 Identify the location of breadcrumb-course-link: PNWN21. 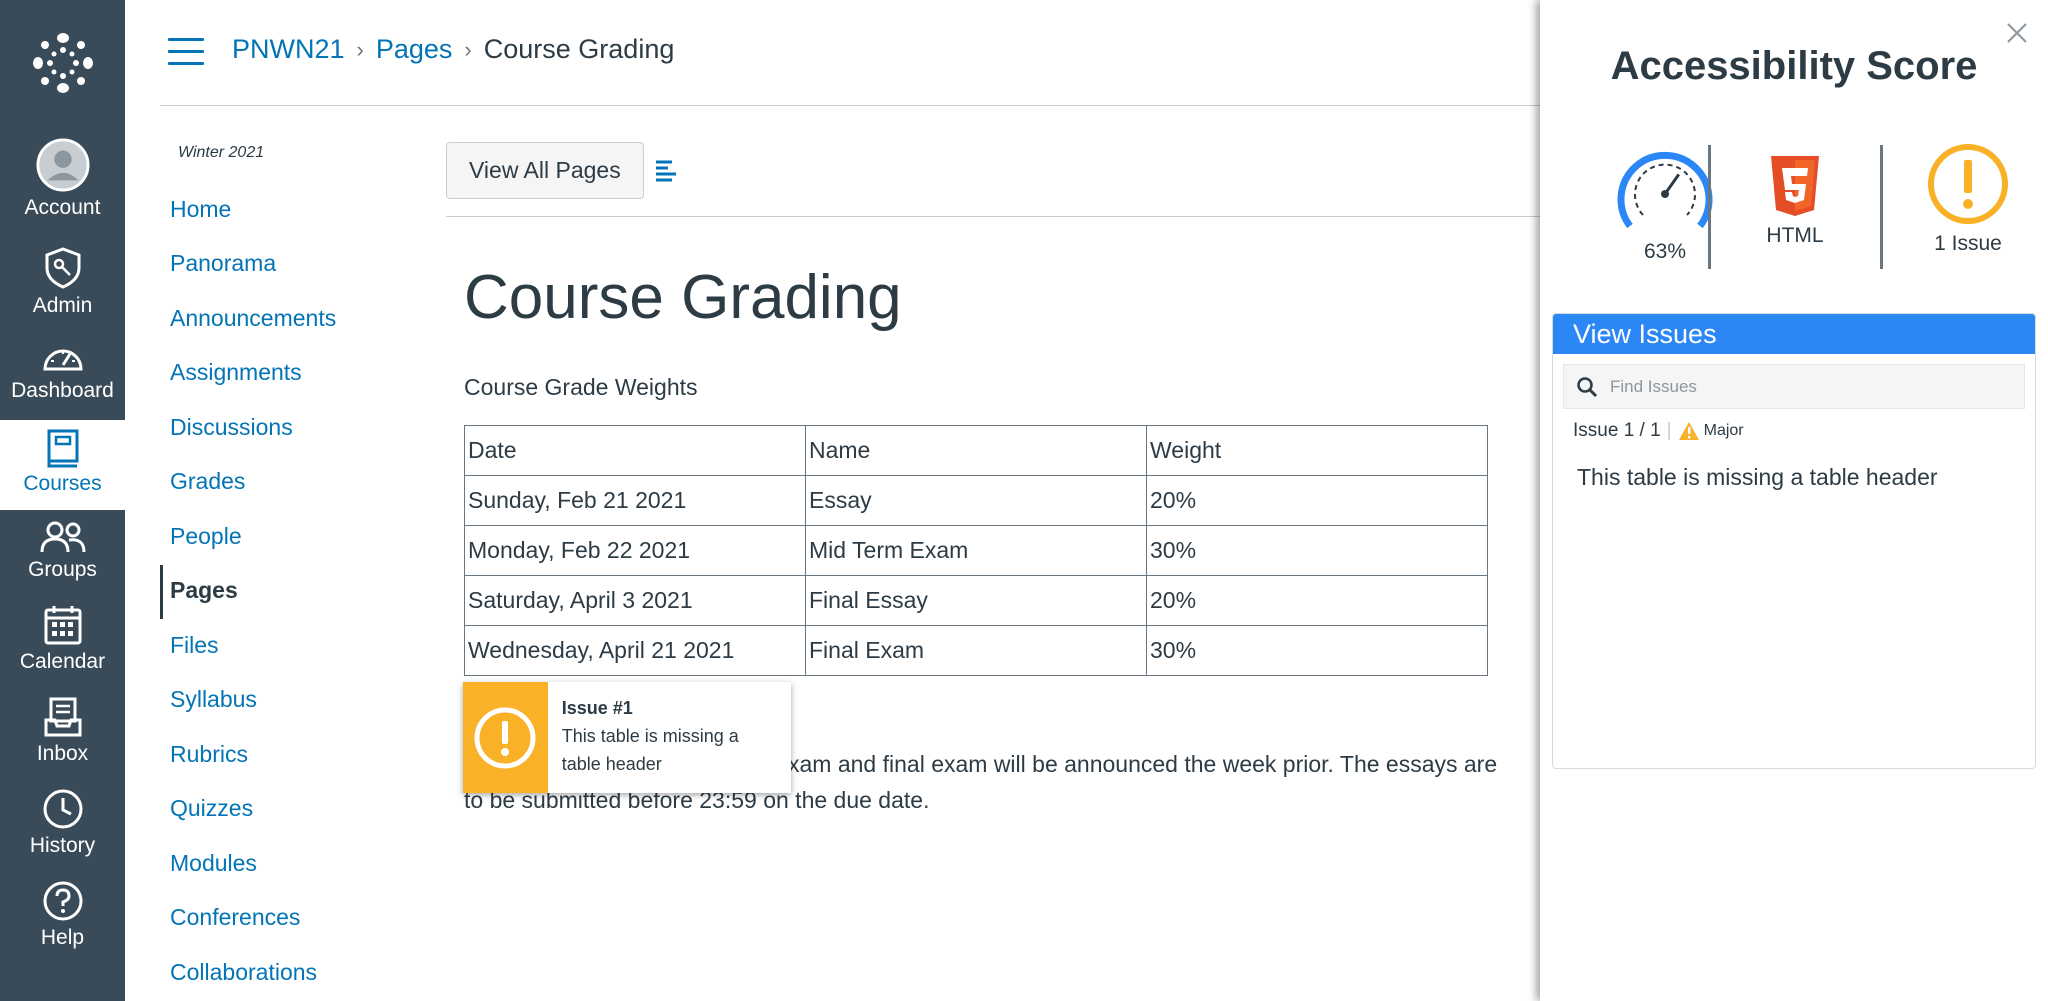
(288, 49).